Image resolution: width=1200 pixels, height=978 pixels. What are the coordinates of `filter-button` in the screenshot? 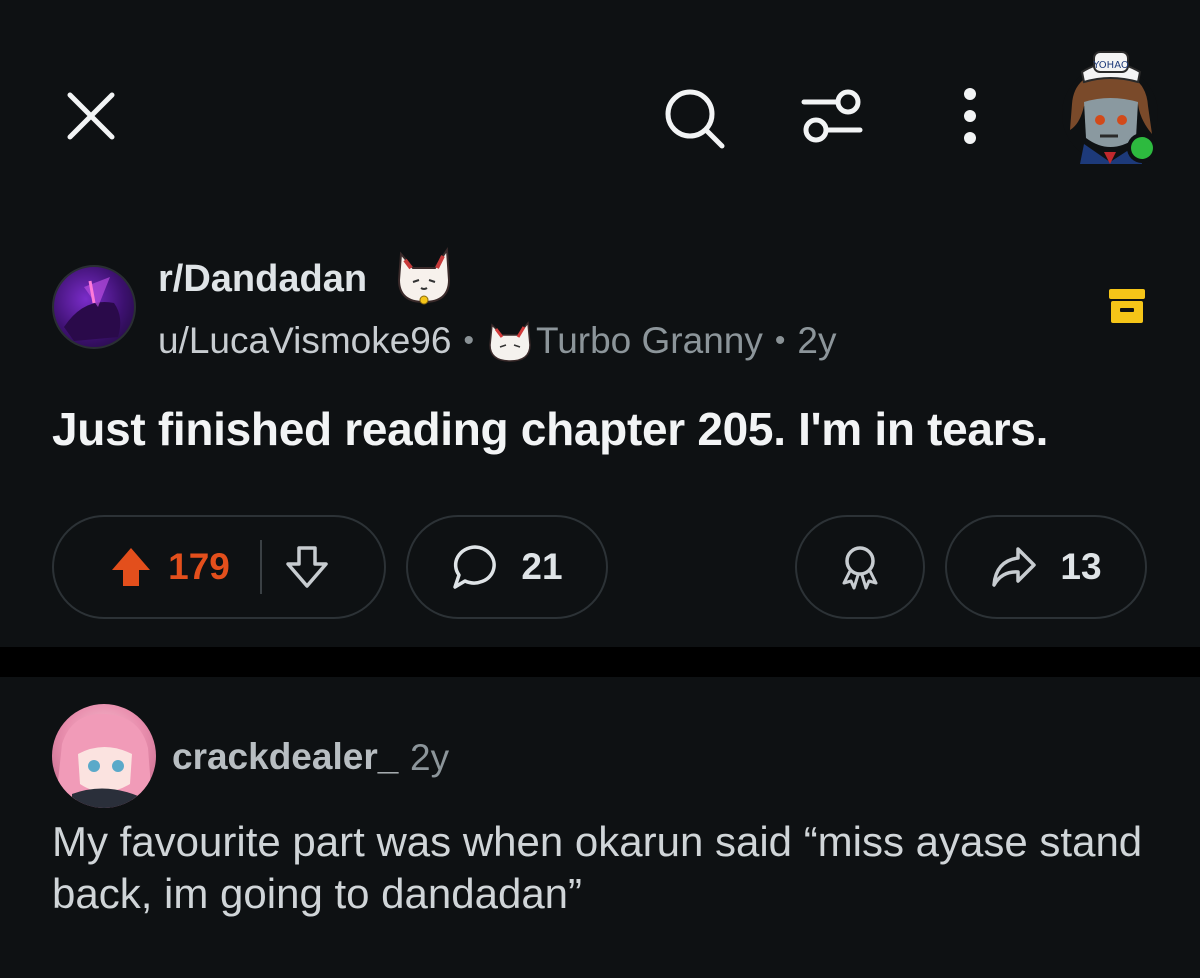 It's located at (832, 116).